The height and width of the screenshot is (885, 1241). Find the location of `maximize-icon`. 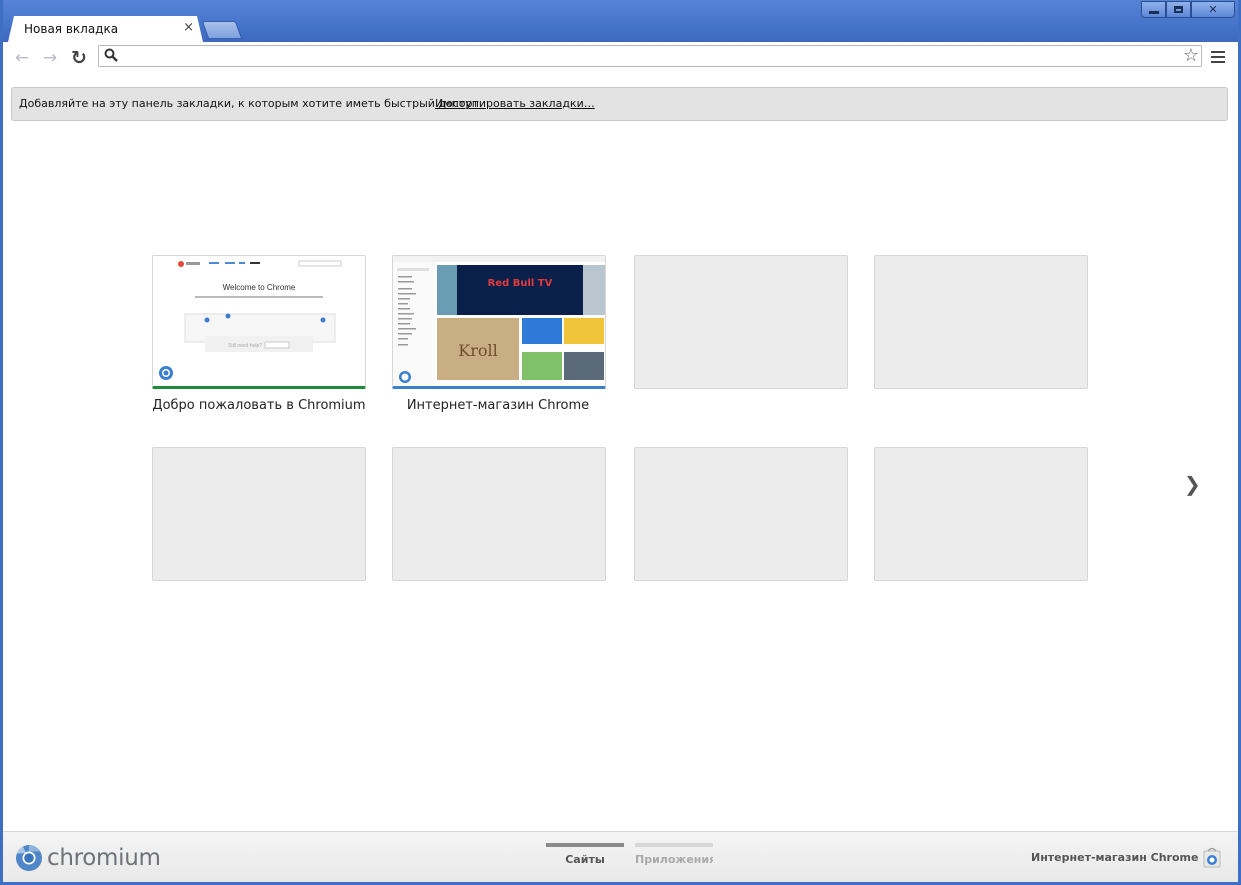

maximize-icon is located at coordinates (1178, 9).